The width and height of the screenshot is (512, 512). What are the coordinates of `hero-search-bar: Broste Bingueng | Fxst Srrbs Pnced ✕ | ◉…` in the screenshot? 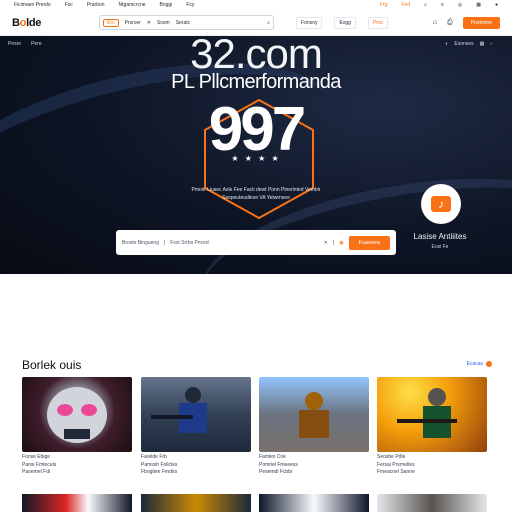 It's located at (256, 242).